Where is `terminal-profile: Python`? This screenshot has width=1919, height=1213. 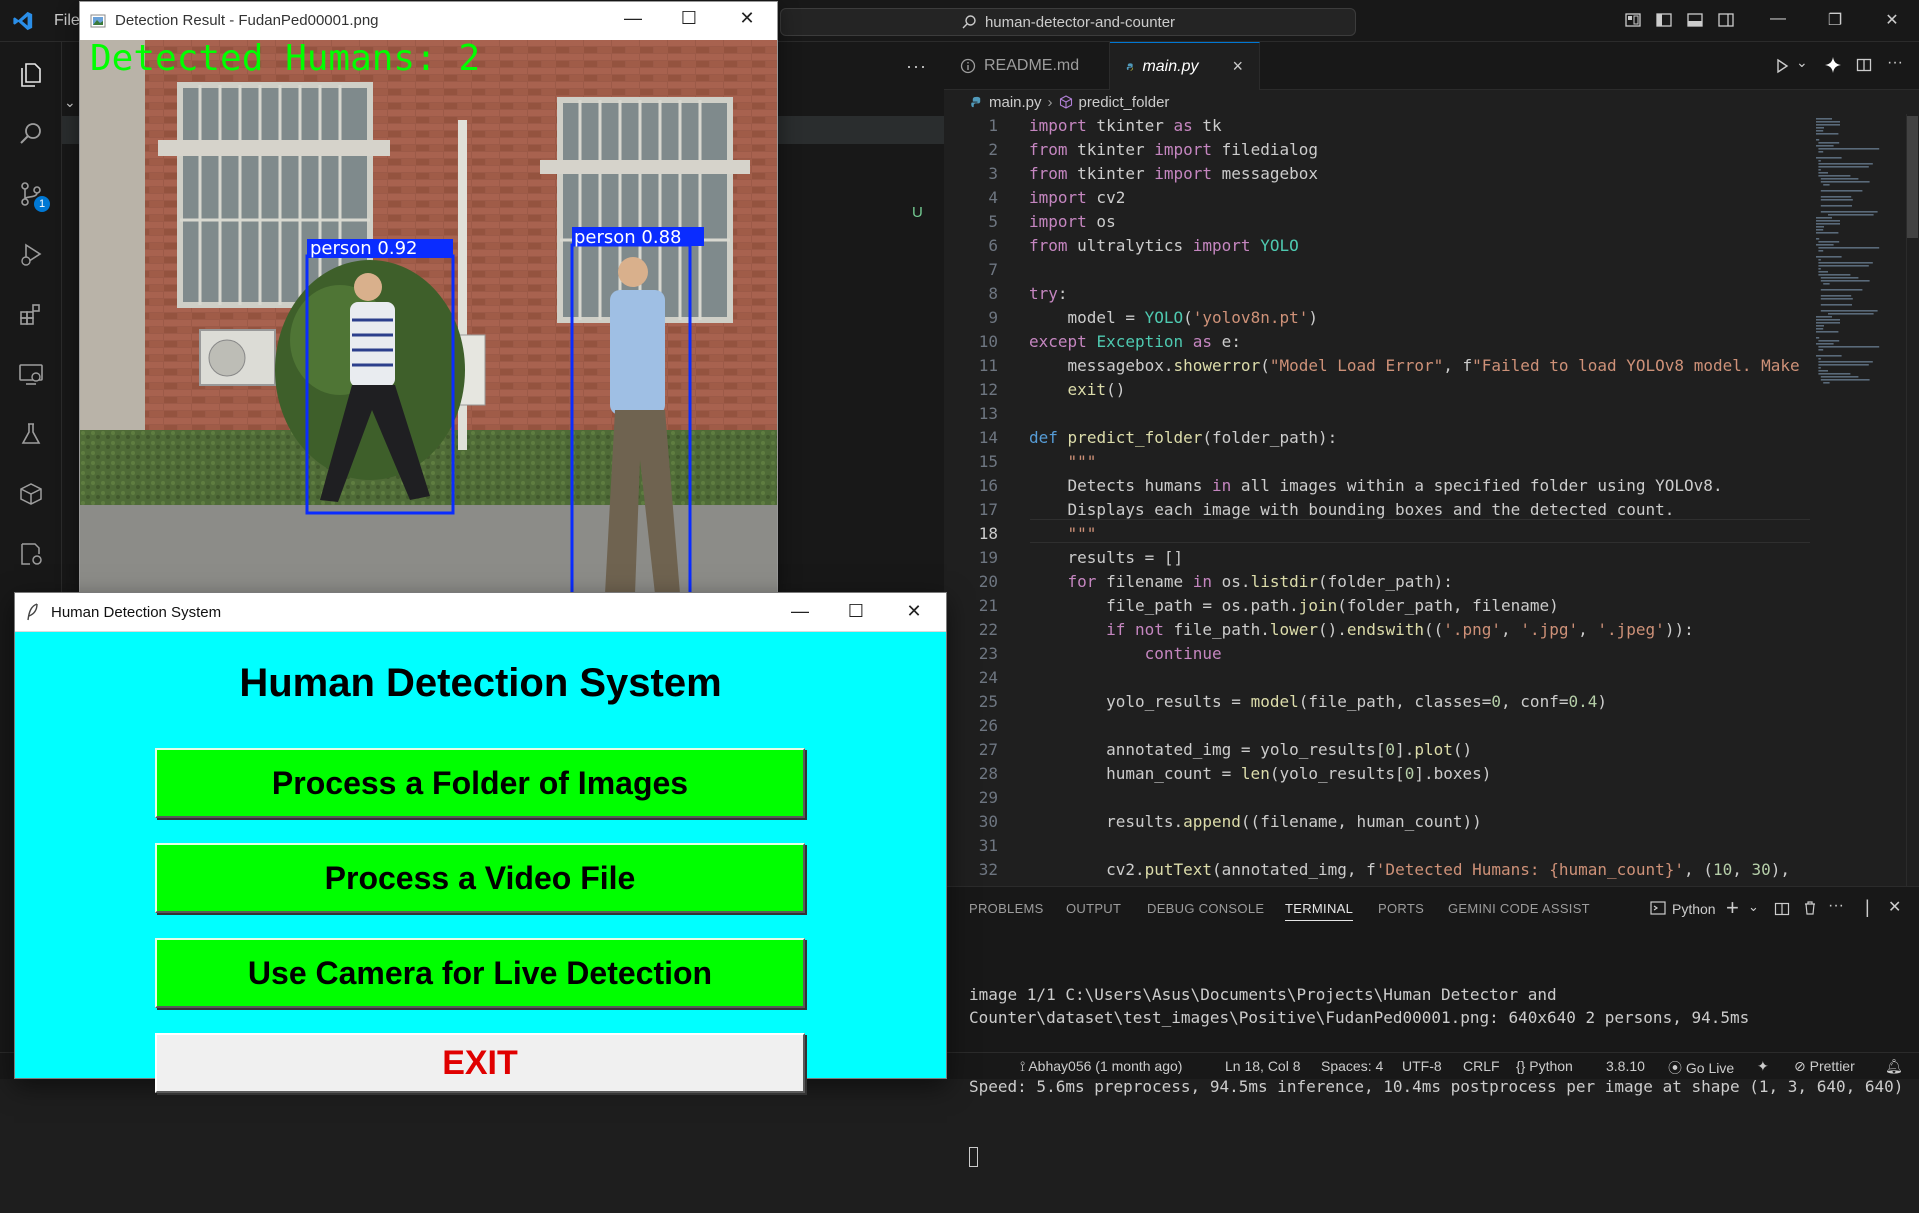
terminal-profile: Python is located at coordinates (1694, 909).